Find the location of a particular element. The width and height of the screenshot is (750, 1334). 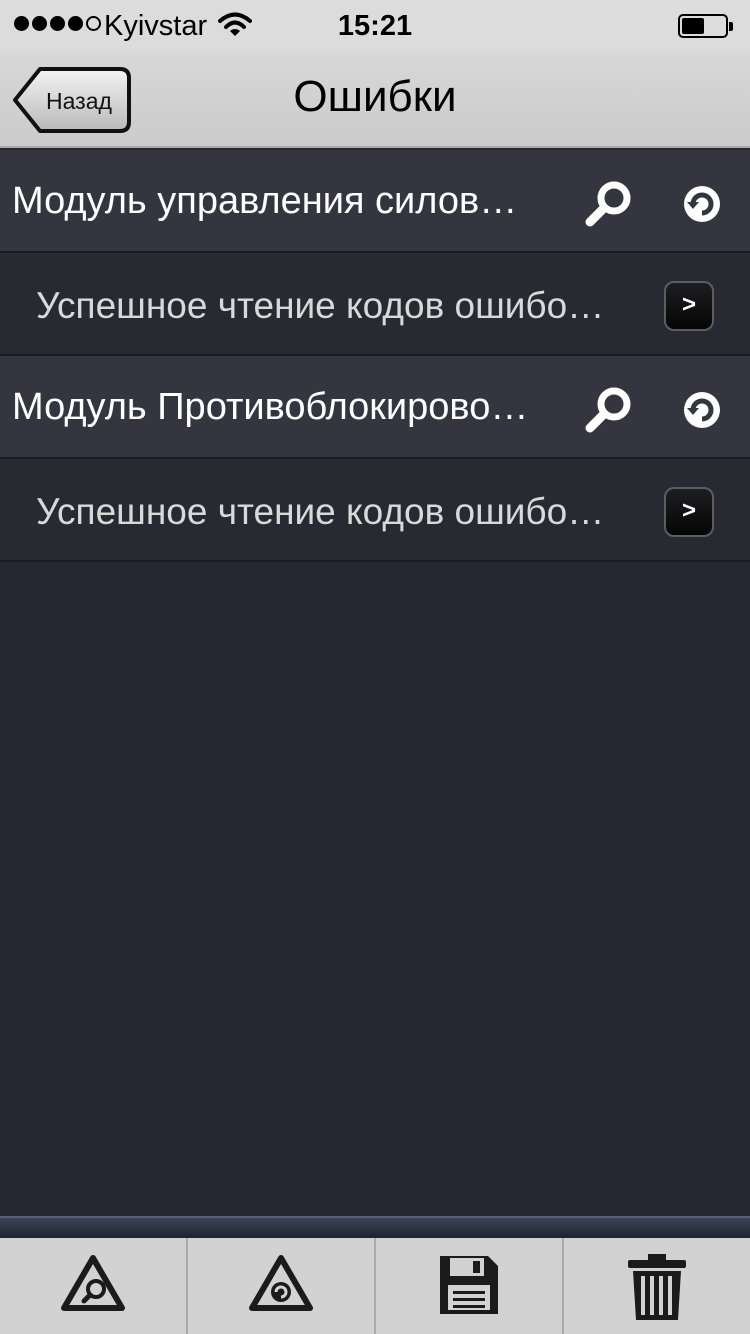

scan-all-button is located at coordinates (94, 1286).